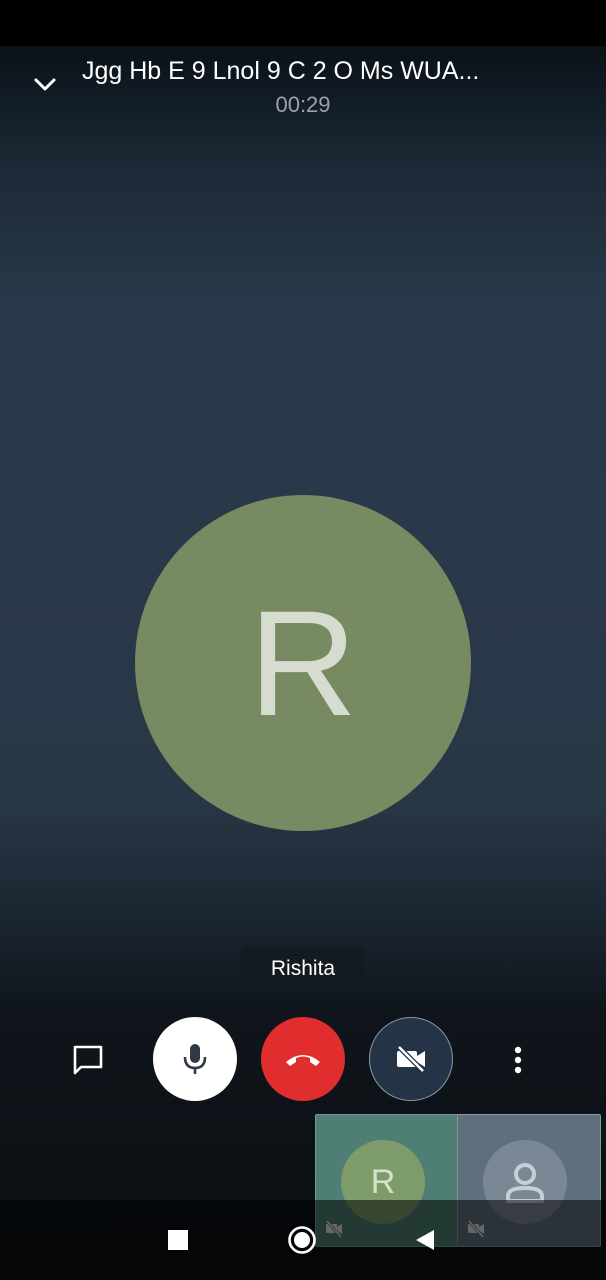 This screenshot has width=606, height=1280. I want to click on call-timer: 00:29, so click(303, 104).